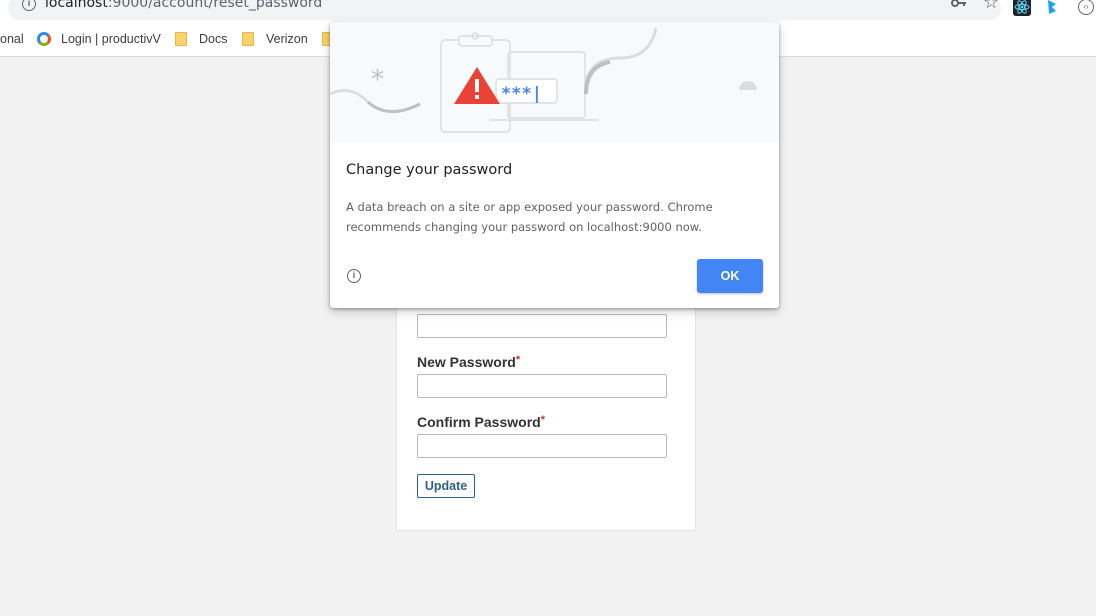  I want to click on url-text: localhost:9000/account/reset_password, so click(183, 5).